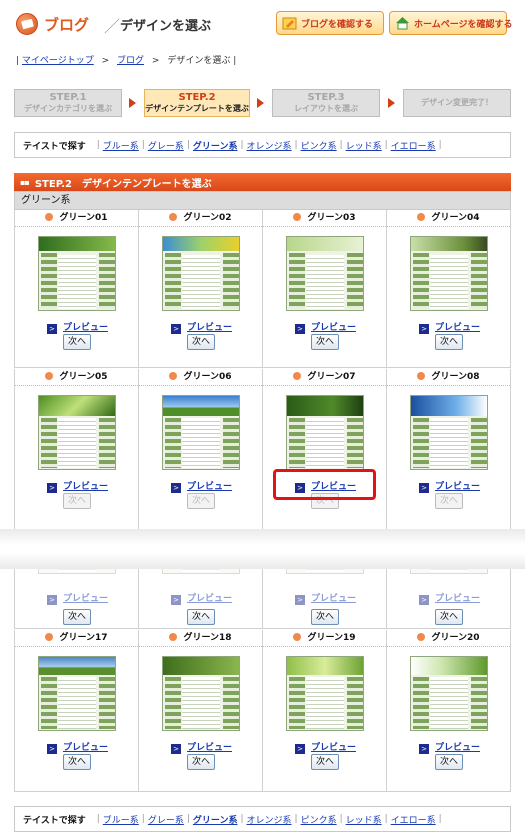  I want to click on category-title: グリーン系, so click(262, 200).